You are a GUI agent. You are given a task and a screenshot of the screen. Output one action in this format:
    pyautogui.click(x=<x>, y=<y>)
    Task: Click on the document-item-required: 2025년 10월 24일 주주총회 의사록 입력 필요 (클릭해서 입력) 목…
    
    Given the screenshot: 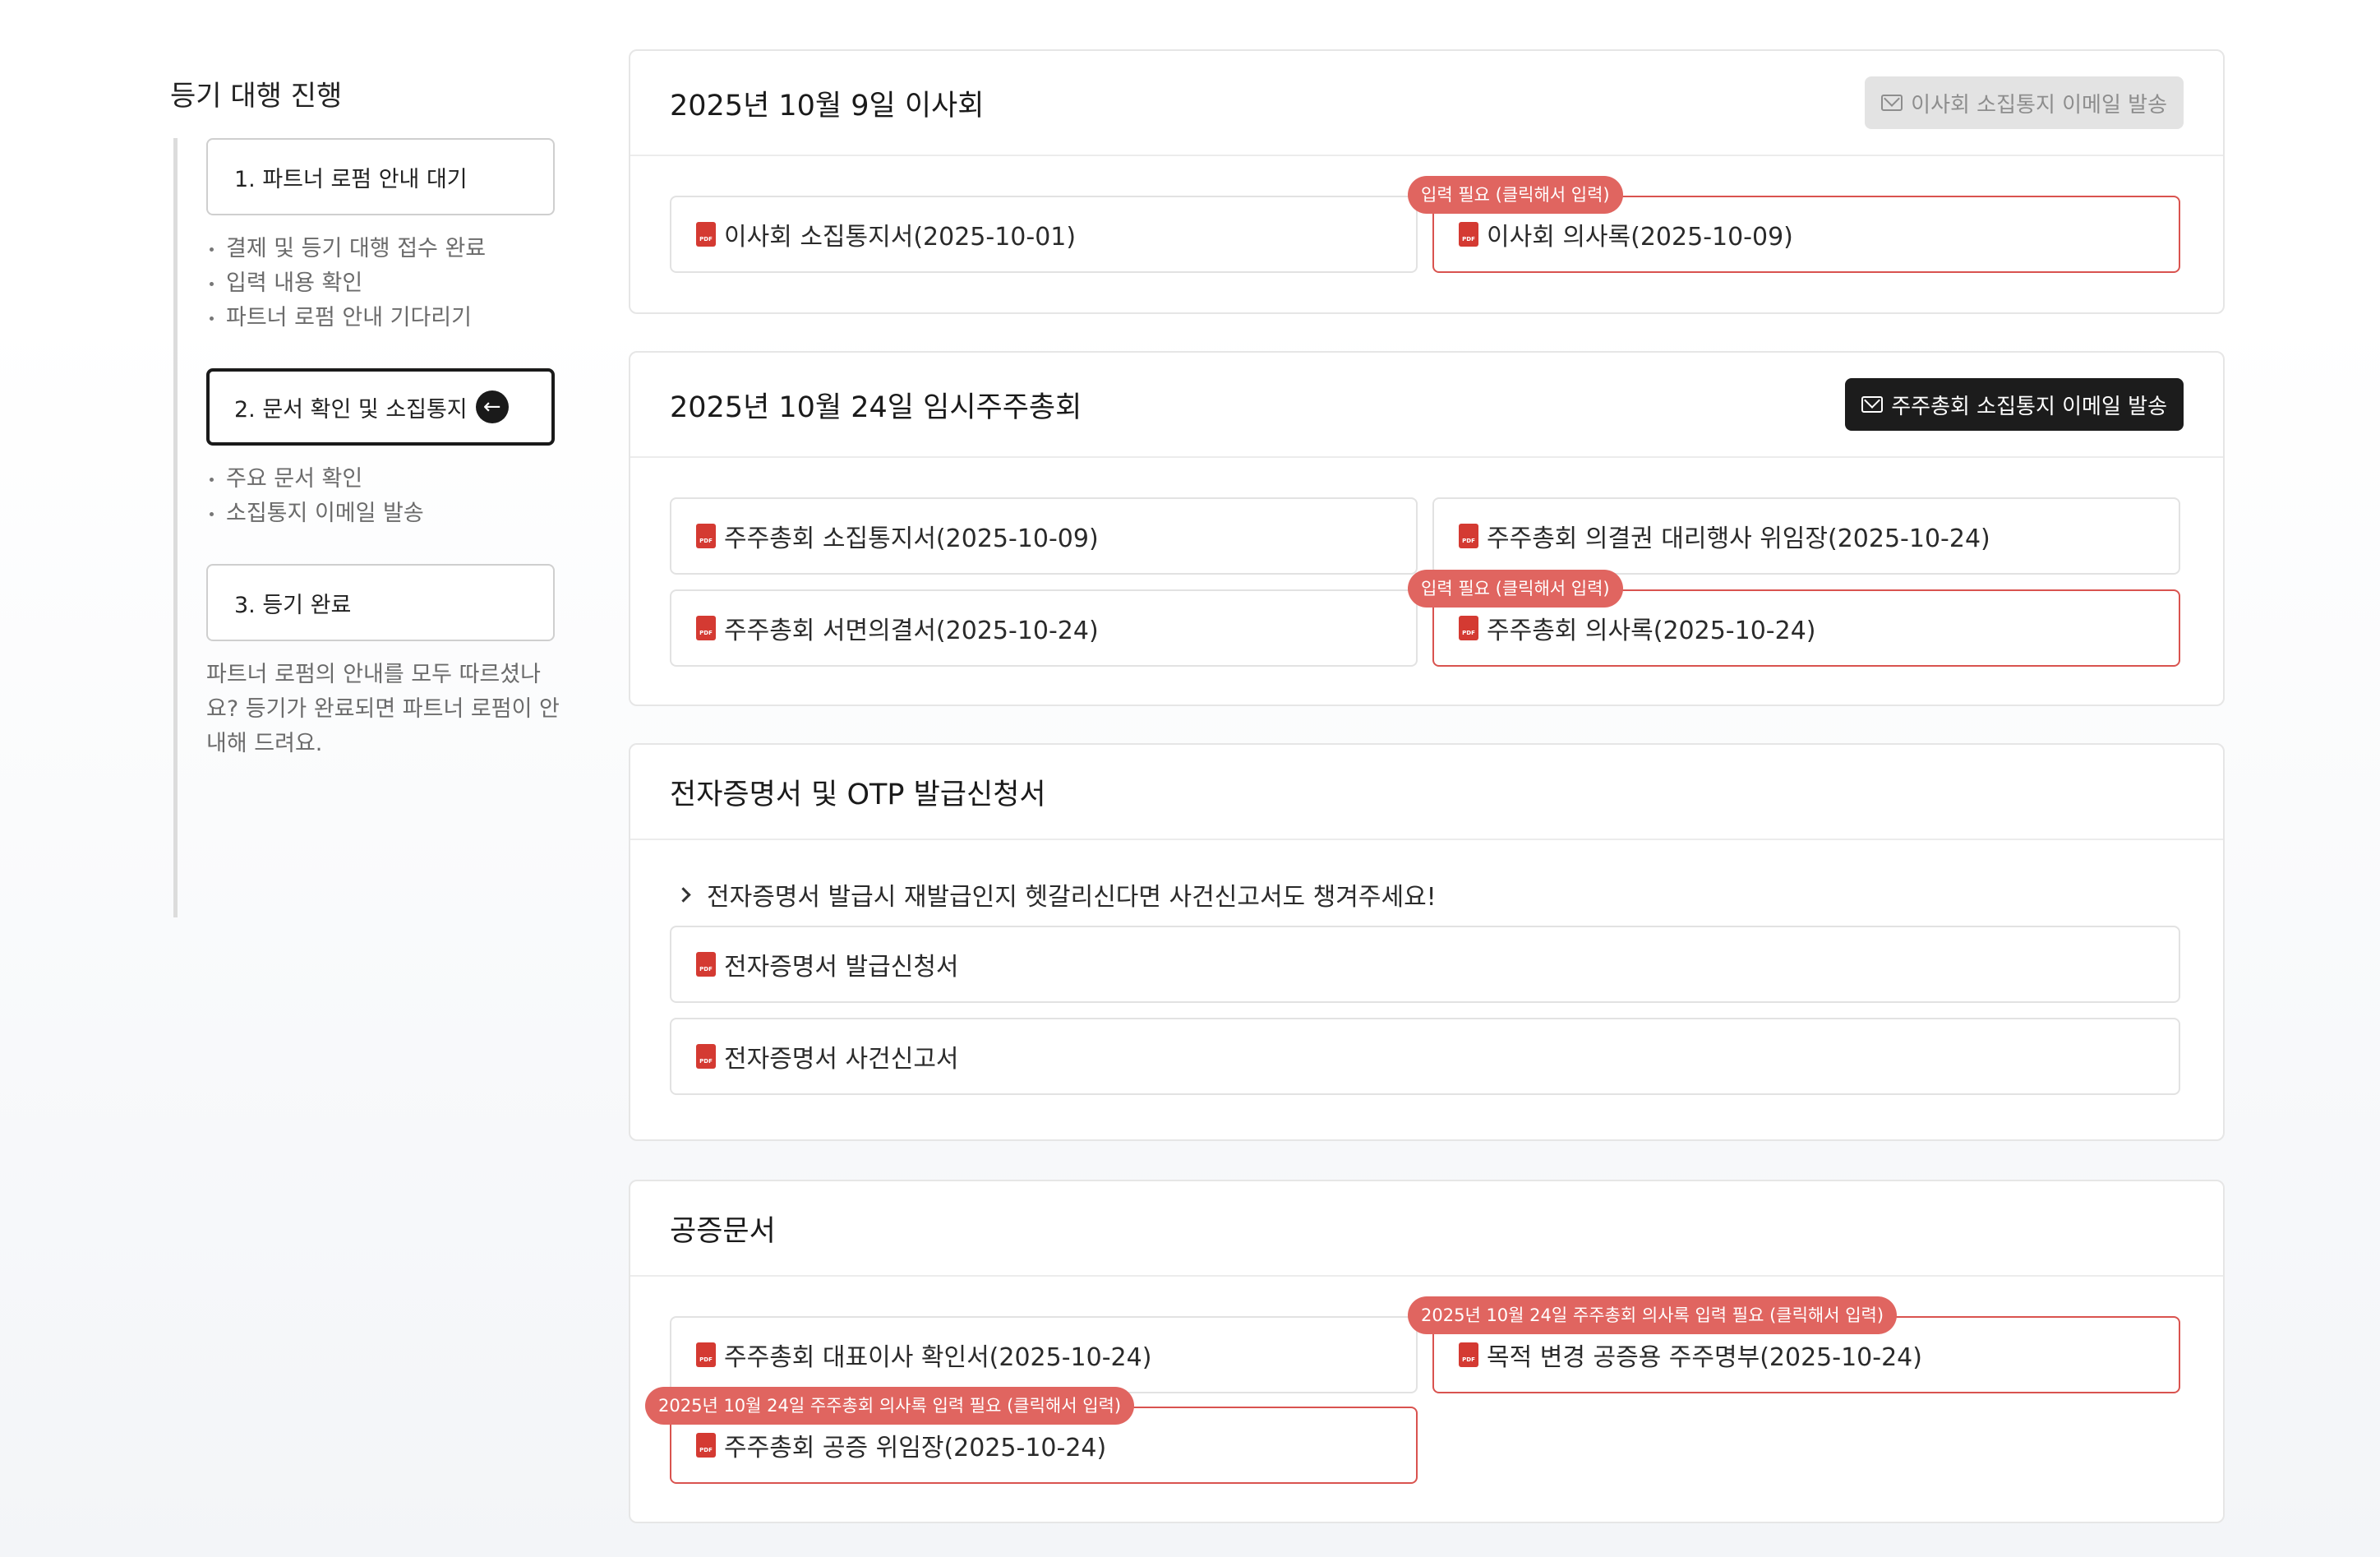 What is the action you would take?
    pyautogui.click(x=1794, y=1344)
    